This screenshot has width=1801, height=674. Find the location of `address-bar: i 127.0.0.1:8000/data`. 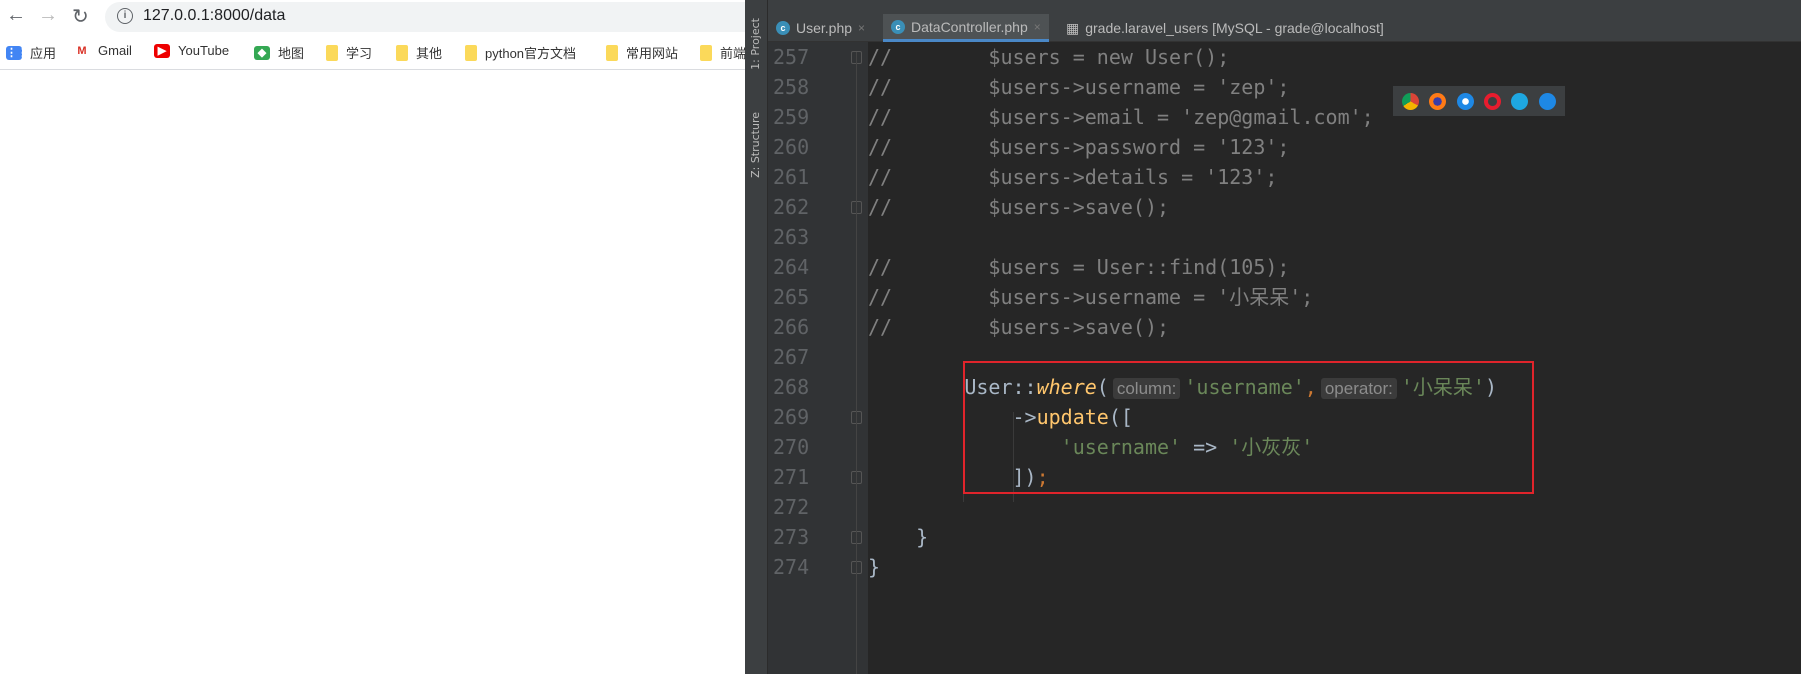

address-bar: i 127.0.0.1:8000/data is located at coordinates (435, 17).